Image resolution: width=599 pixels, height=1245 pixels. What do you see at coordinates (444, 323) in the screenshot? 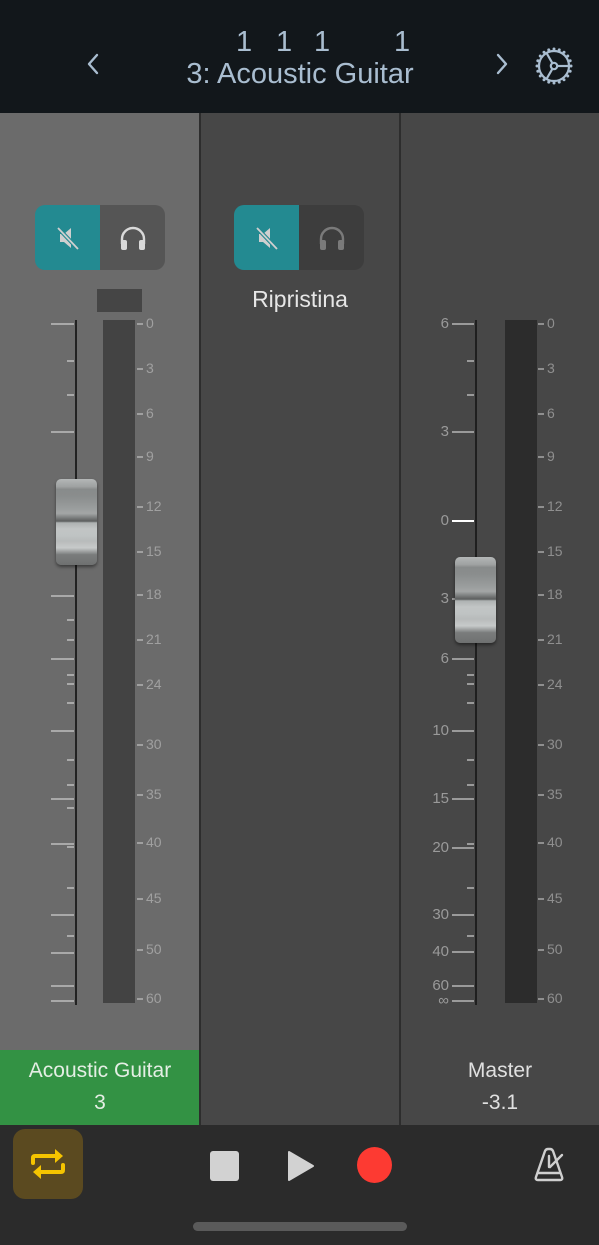
I see `fader-scale-label: 6` at bounding box center [444, 323].